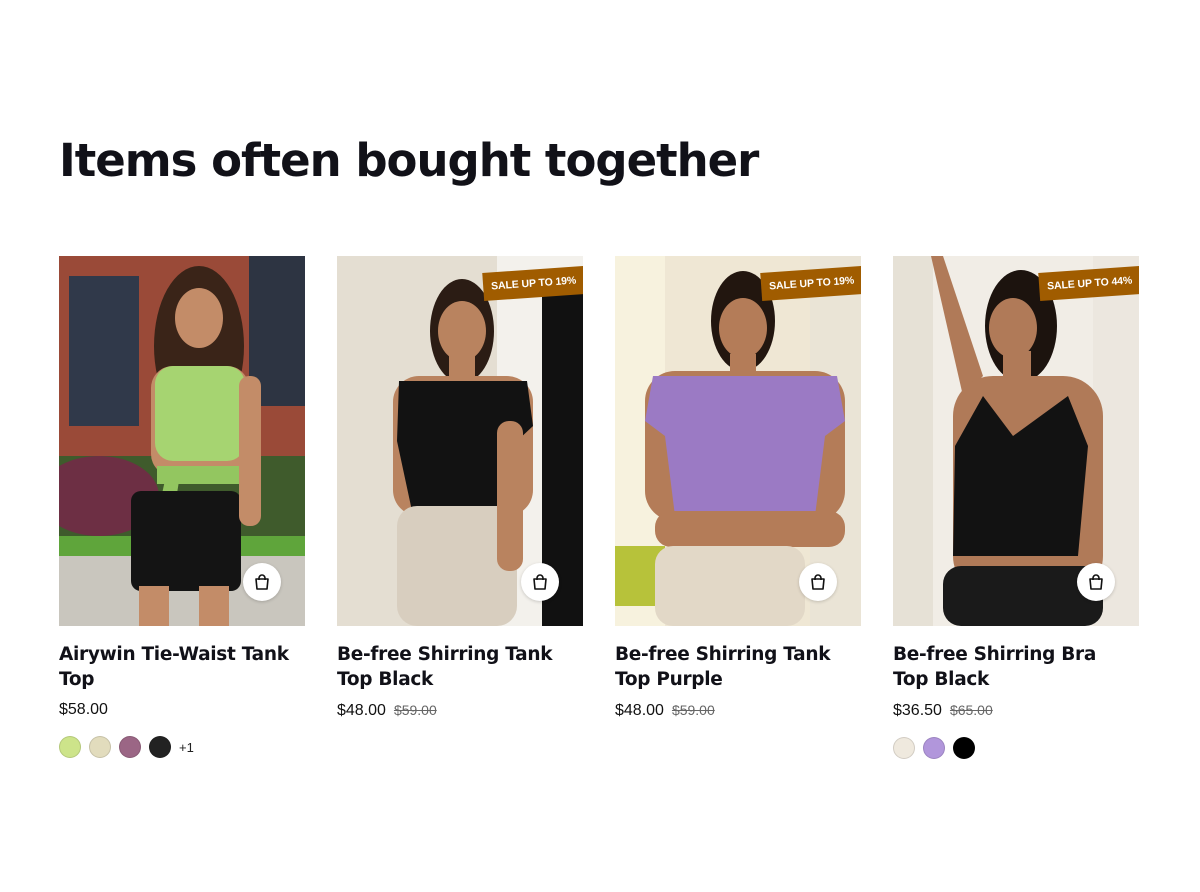 The height and width of the screenshot is (892, 1200). What do you see at coordinates (1016, 710) in the screenshot?
I see `price-row: $36.50 $65.00` at bounding box center [1016, 710].